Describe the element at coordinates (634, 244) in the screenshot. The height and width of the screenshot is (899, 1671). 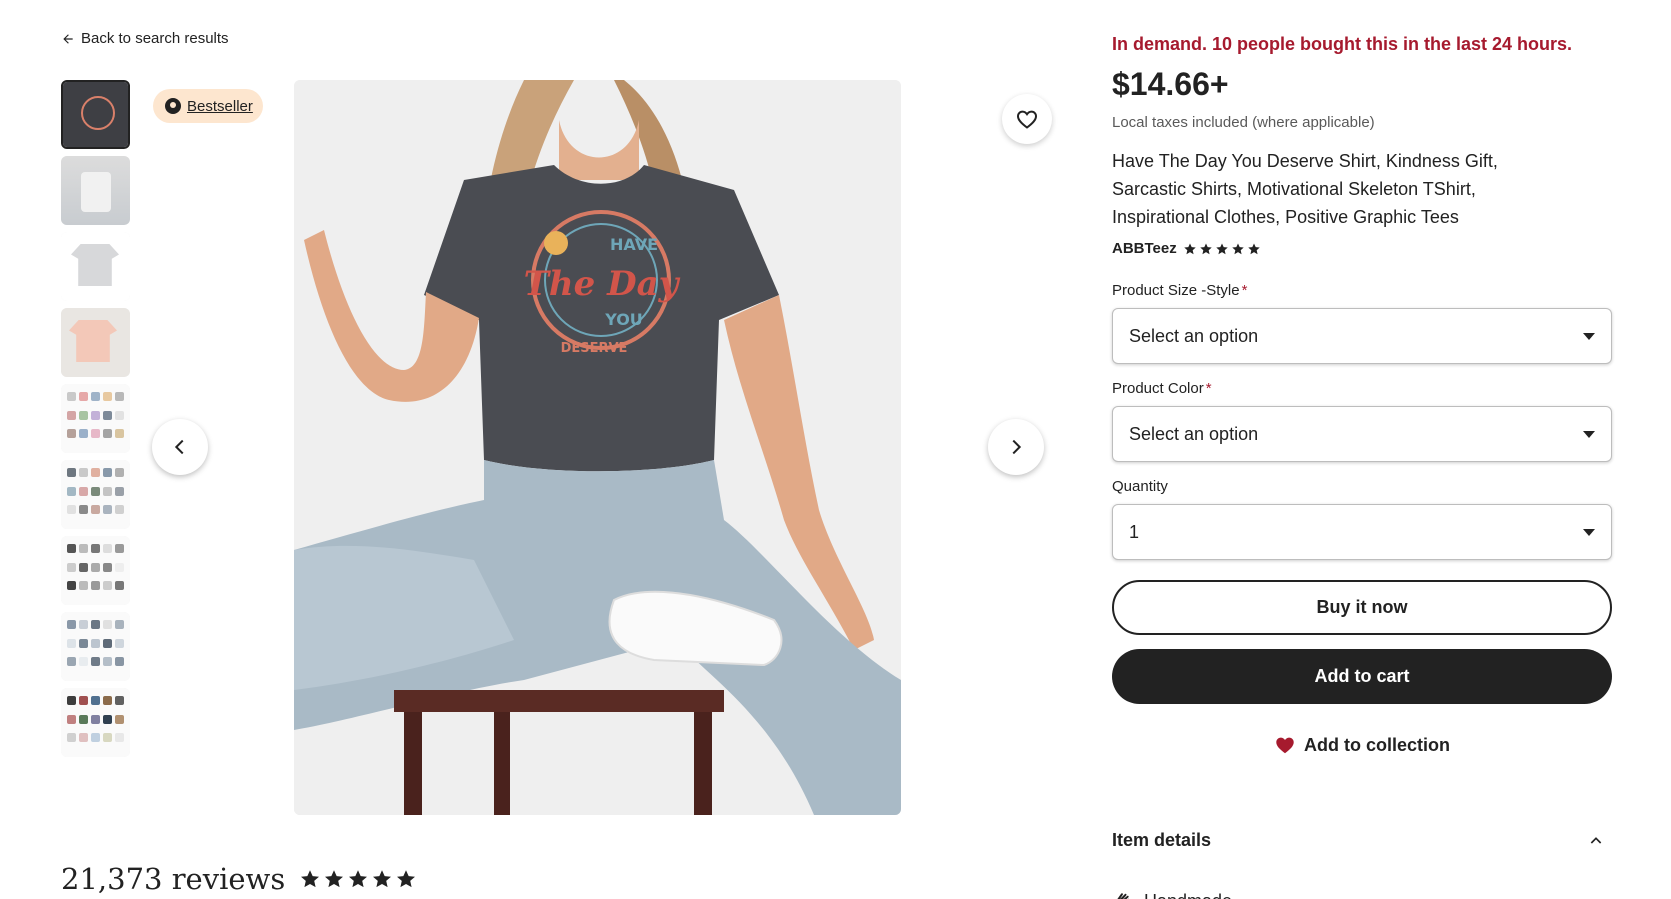
I see `svg-text: HAVE` at that location.